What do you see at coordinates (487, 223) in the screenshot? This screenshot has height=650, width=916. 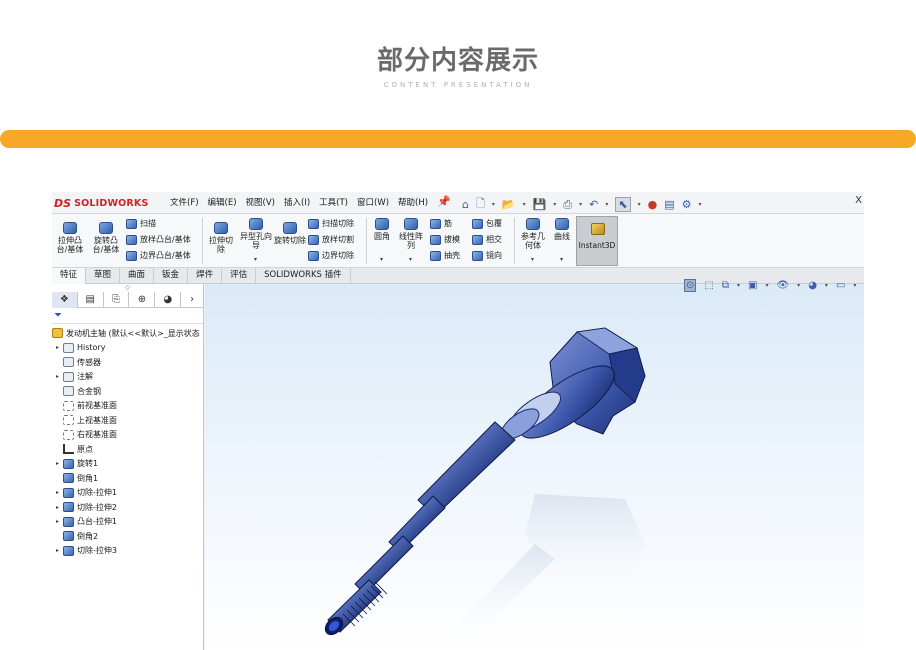 I see `wrap-button: 包覆` at bounding box center [487, 223].